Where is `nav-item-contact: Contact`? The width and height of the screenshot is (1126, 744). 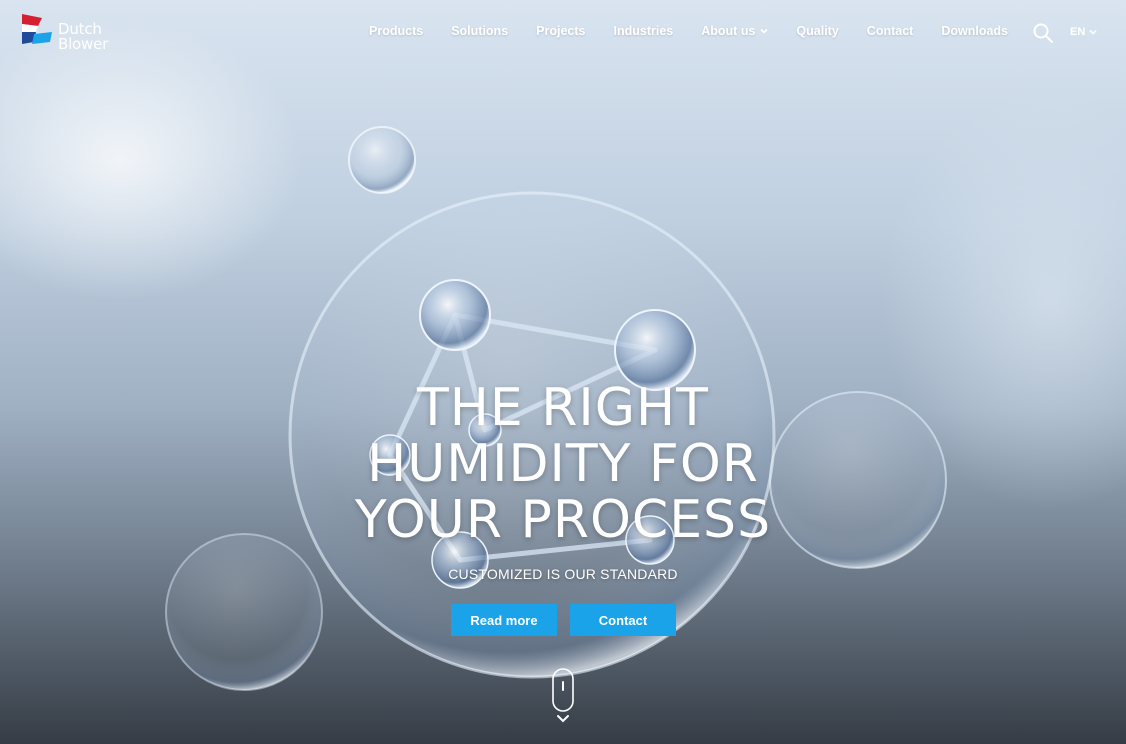 nav-item-contact: Contact is located at coordinates (890, 31).